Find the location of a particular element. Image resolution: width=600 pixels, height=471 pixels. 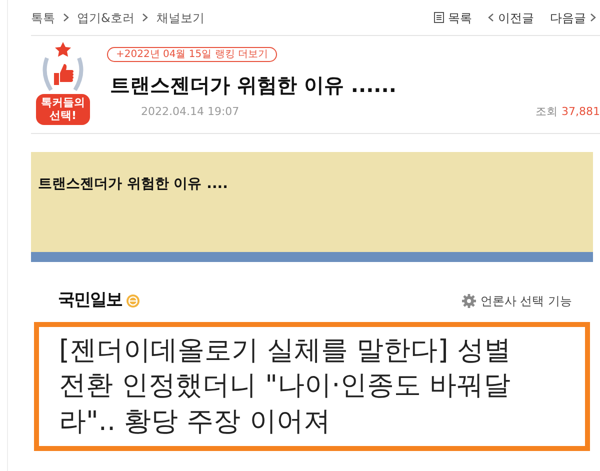

ranking-link: +2022년 04월 15일 랭킹 더보기 is located at coordinates (192, 54).